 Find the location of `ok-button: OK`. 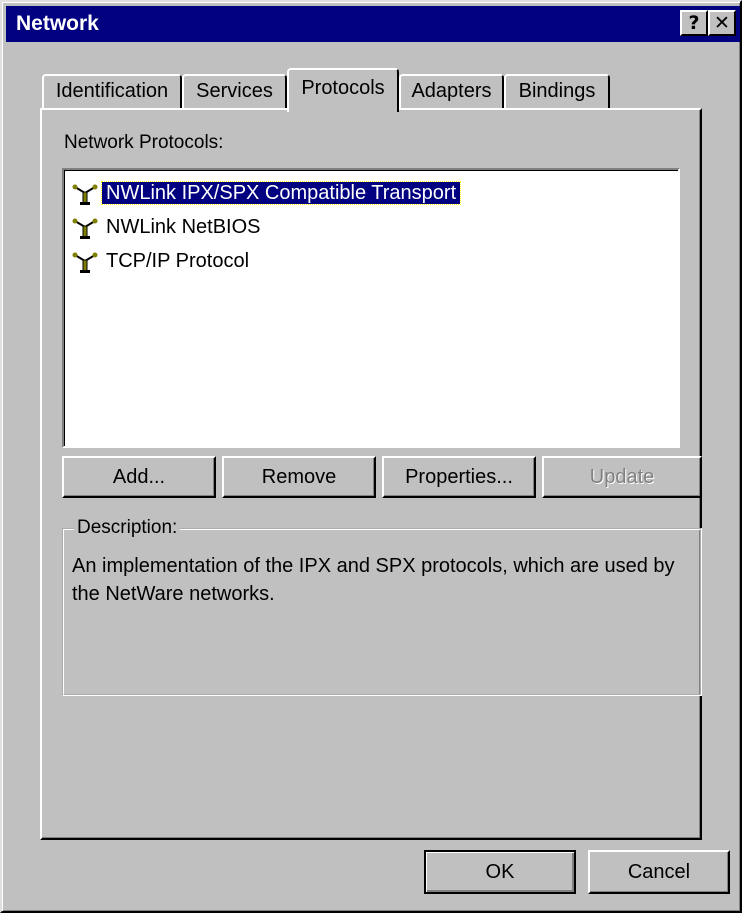

ok-button: OK is located at coordinates (500, 872).